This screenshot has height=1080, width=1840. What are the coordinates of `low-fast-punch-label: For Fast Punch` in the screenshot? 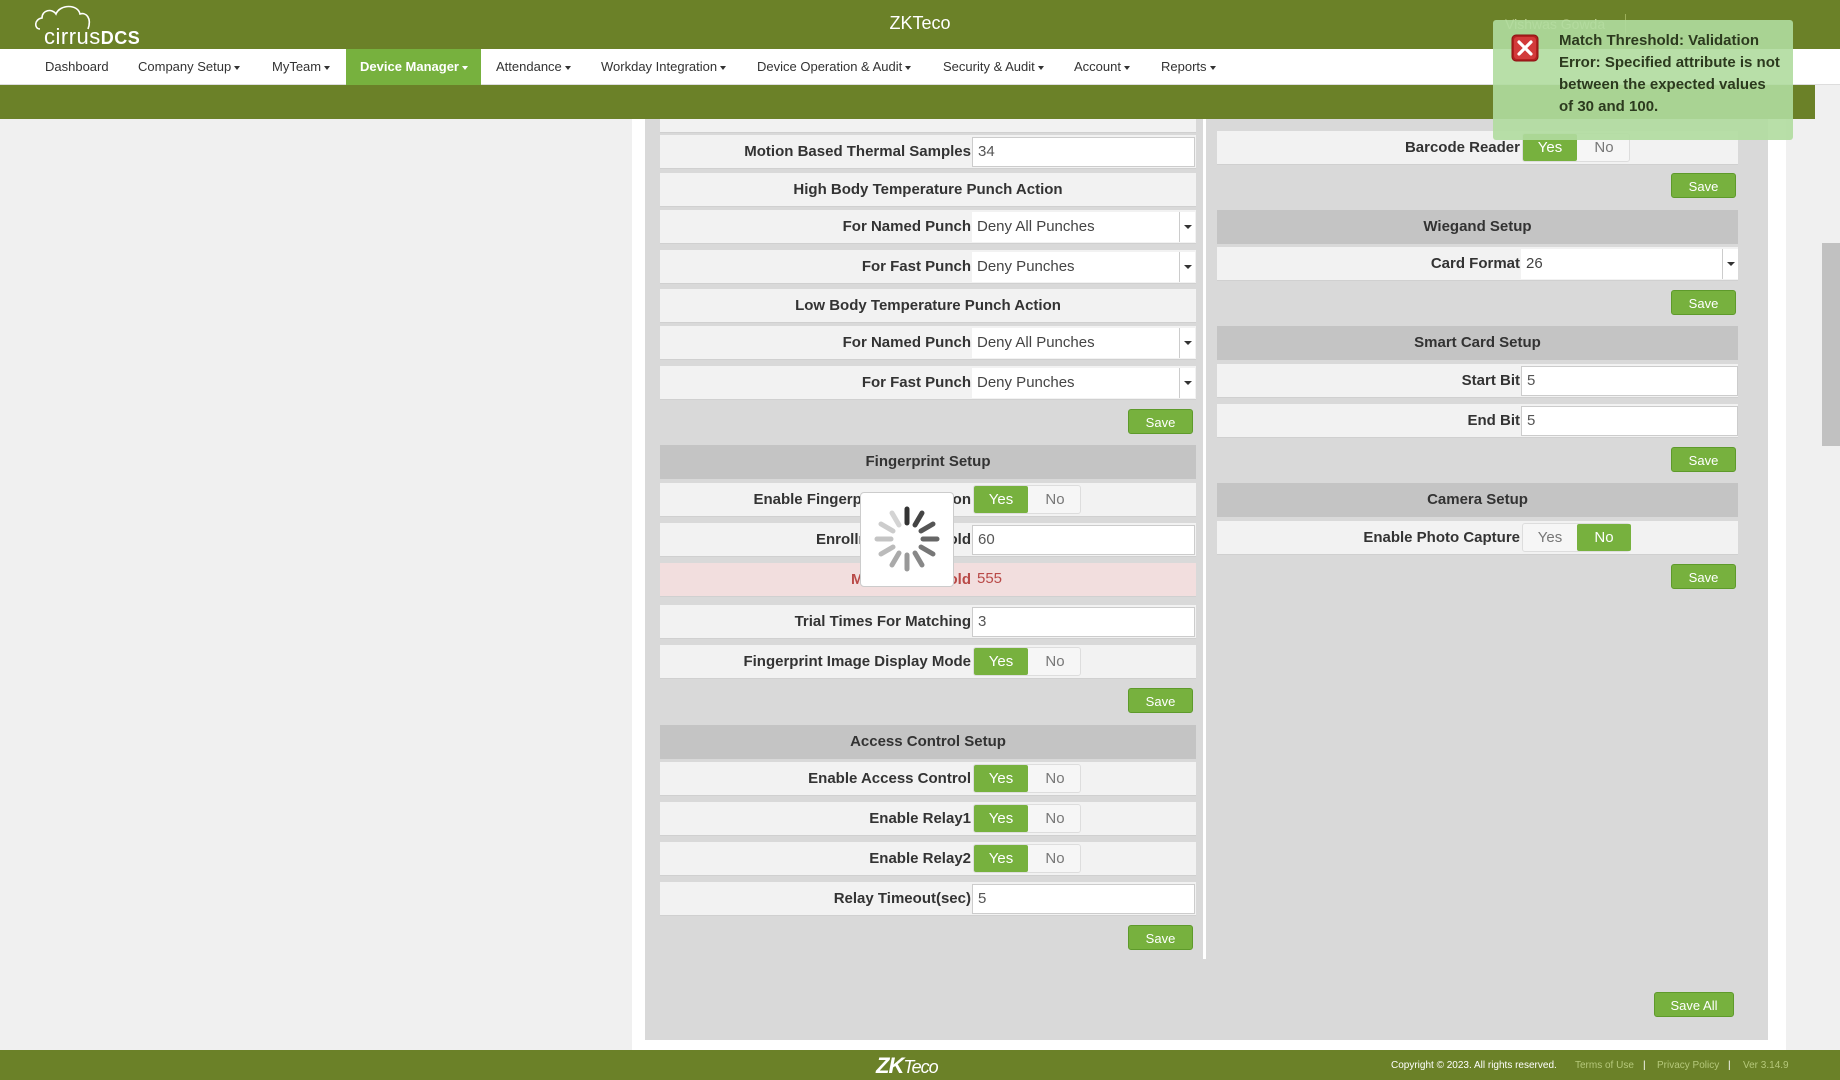 It's located at (916, 382).